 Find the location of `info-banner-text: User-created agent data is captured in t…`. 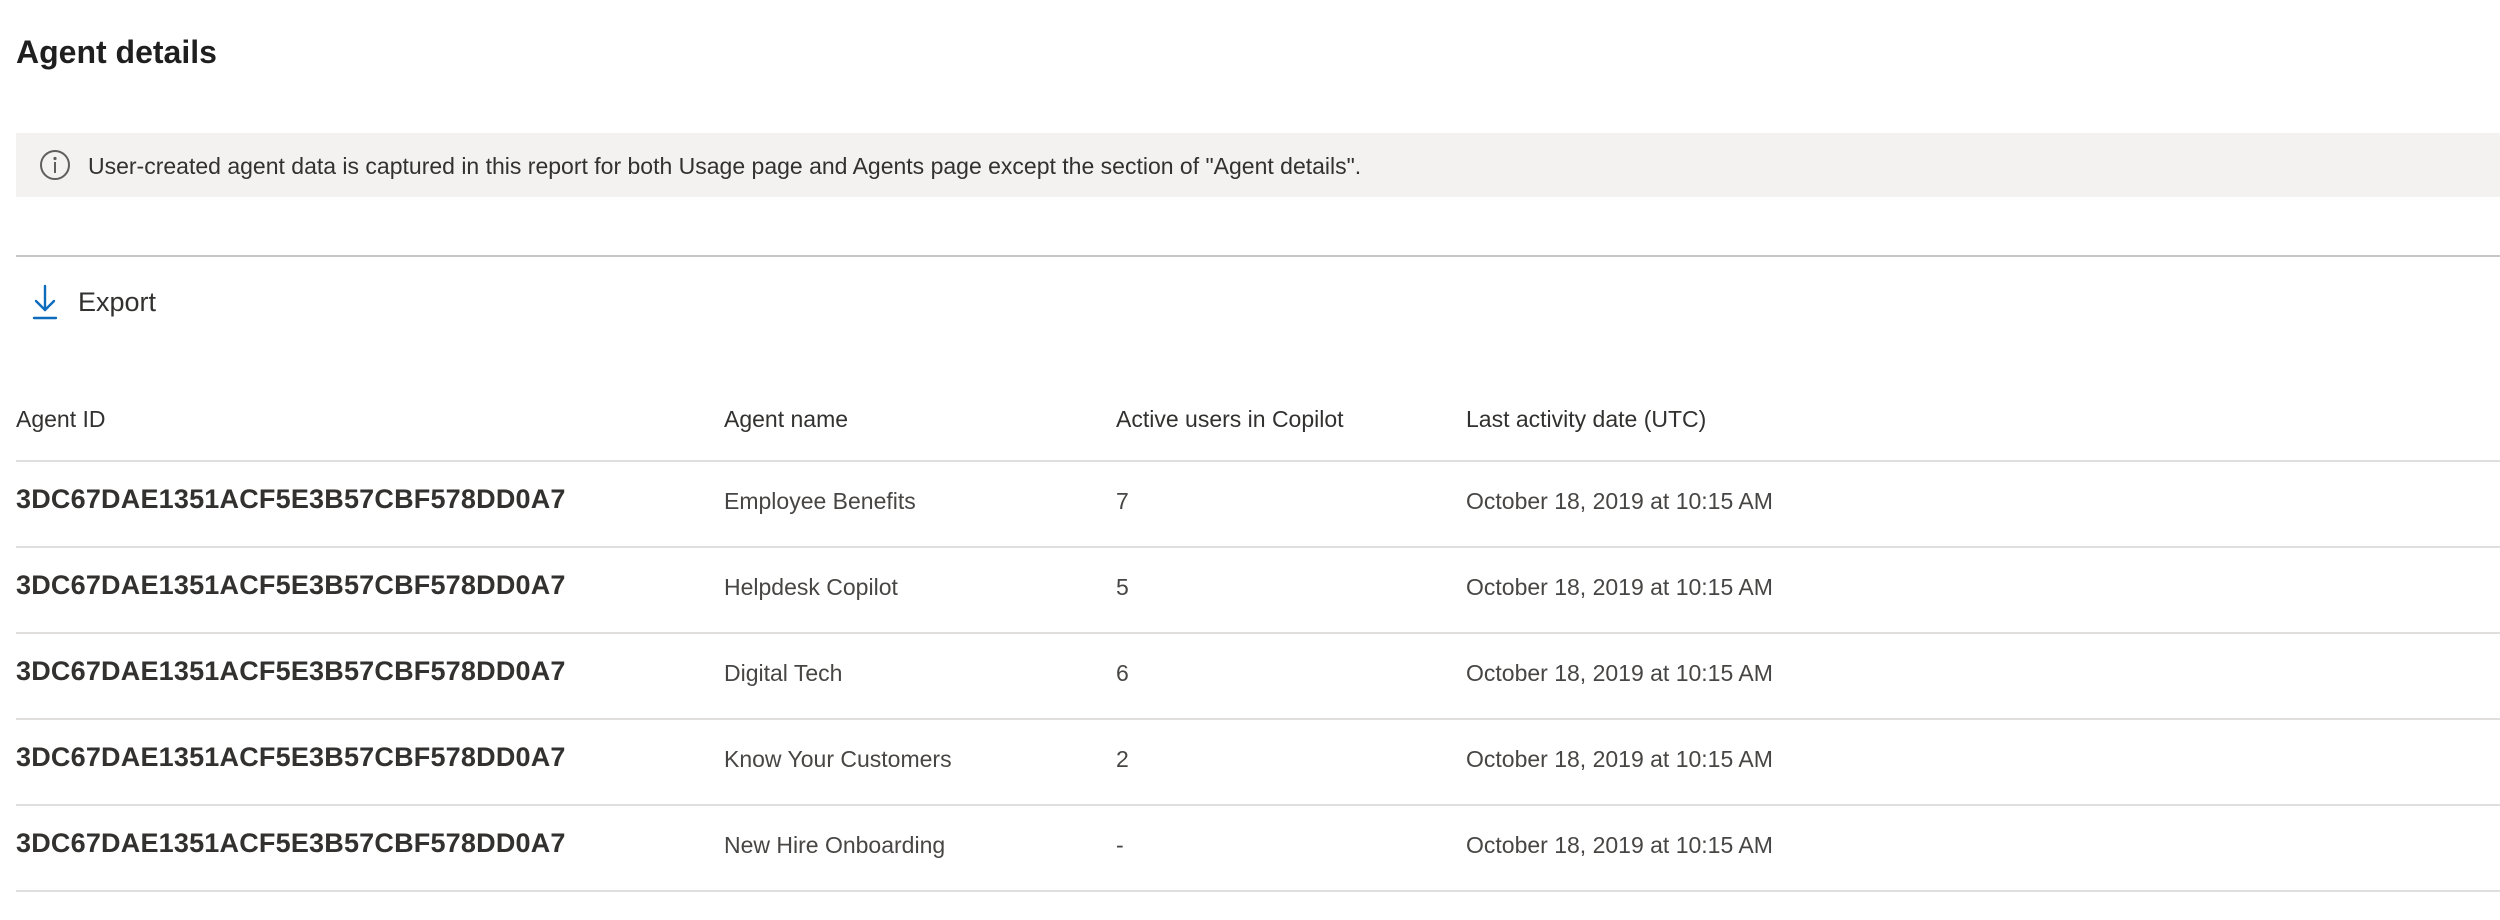

info-banner-text: User-created agent data is captured in t… is located at coordinates (725, 166).